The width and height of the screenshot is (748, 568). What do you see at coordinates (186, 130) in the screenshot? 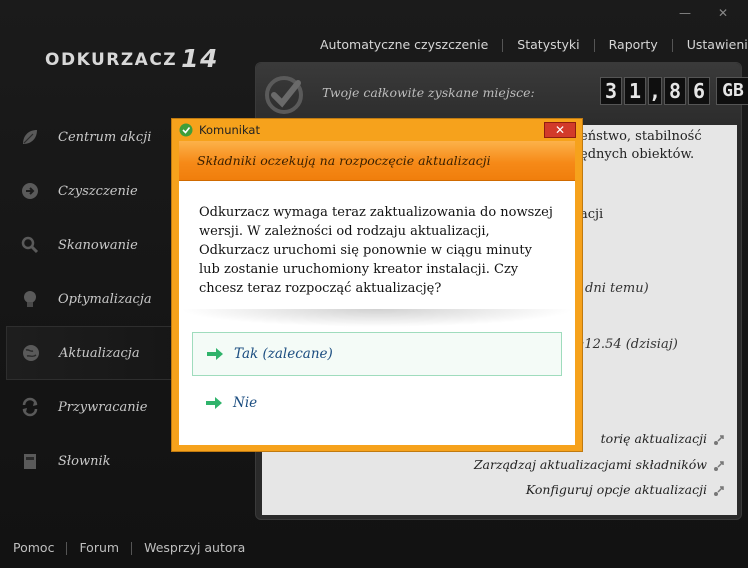
I see `app-icon` at bounding box center [186, 130].